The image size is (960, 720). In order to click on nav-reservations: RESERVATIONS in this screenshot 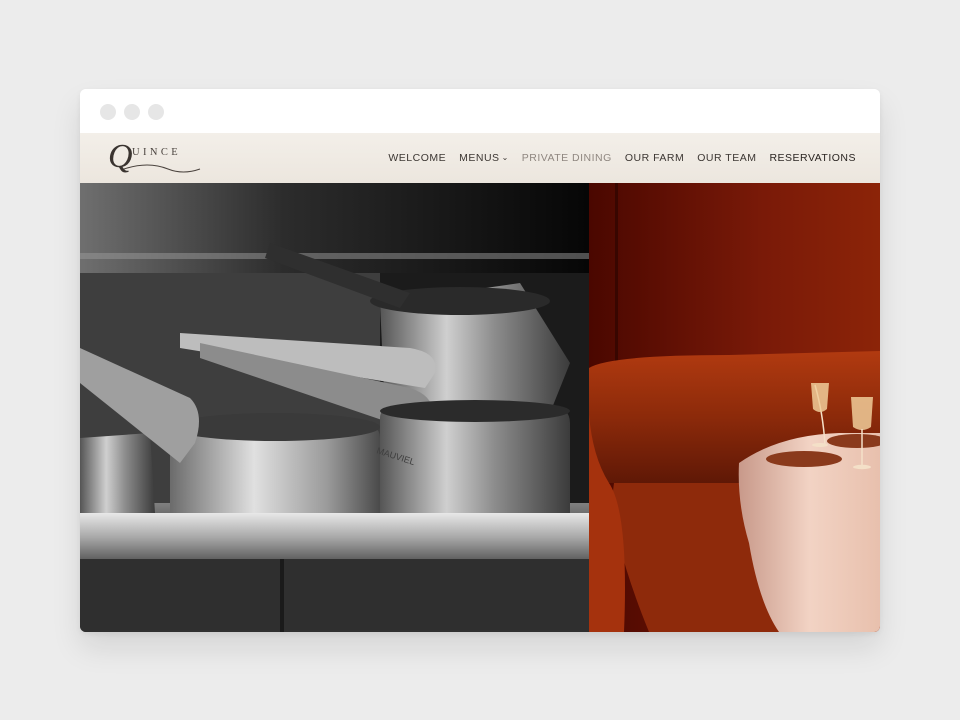, I will do `click(812, 158)`.